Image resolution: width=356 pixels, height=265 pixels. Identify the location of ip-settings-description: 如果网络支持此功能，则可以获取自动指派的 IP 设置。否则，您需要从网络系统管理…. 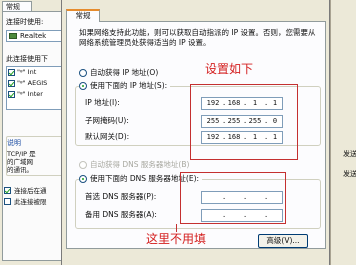
(197, 37).